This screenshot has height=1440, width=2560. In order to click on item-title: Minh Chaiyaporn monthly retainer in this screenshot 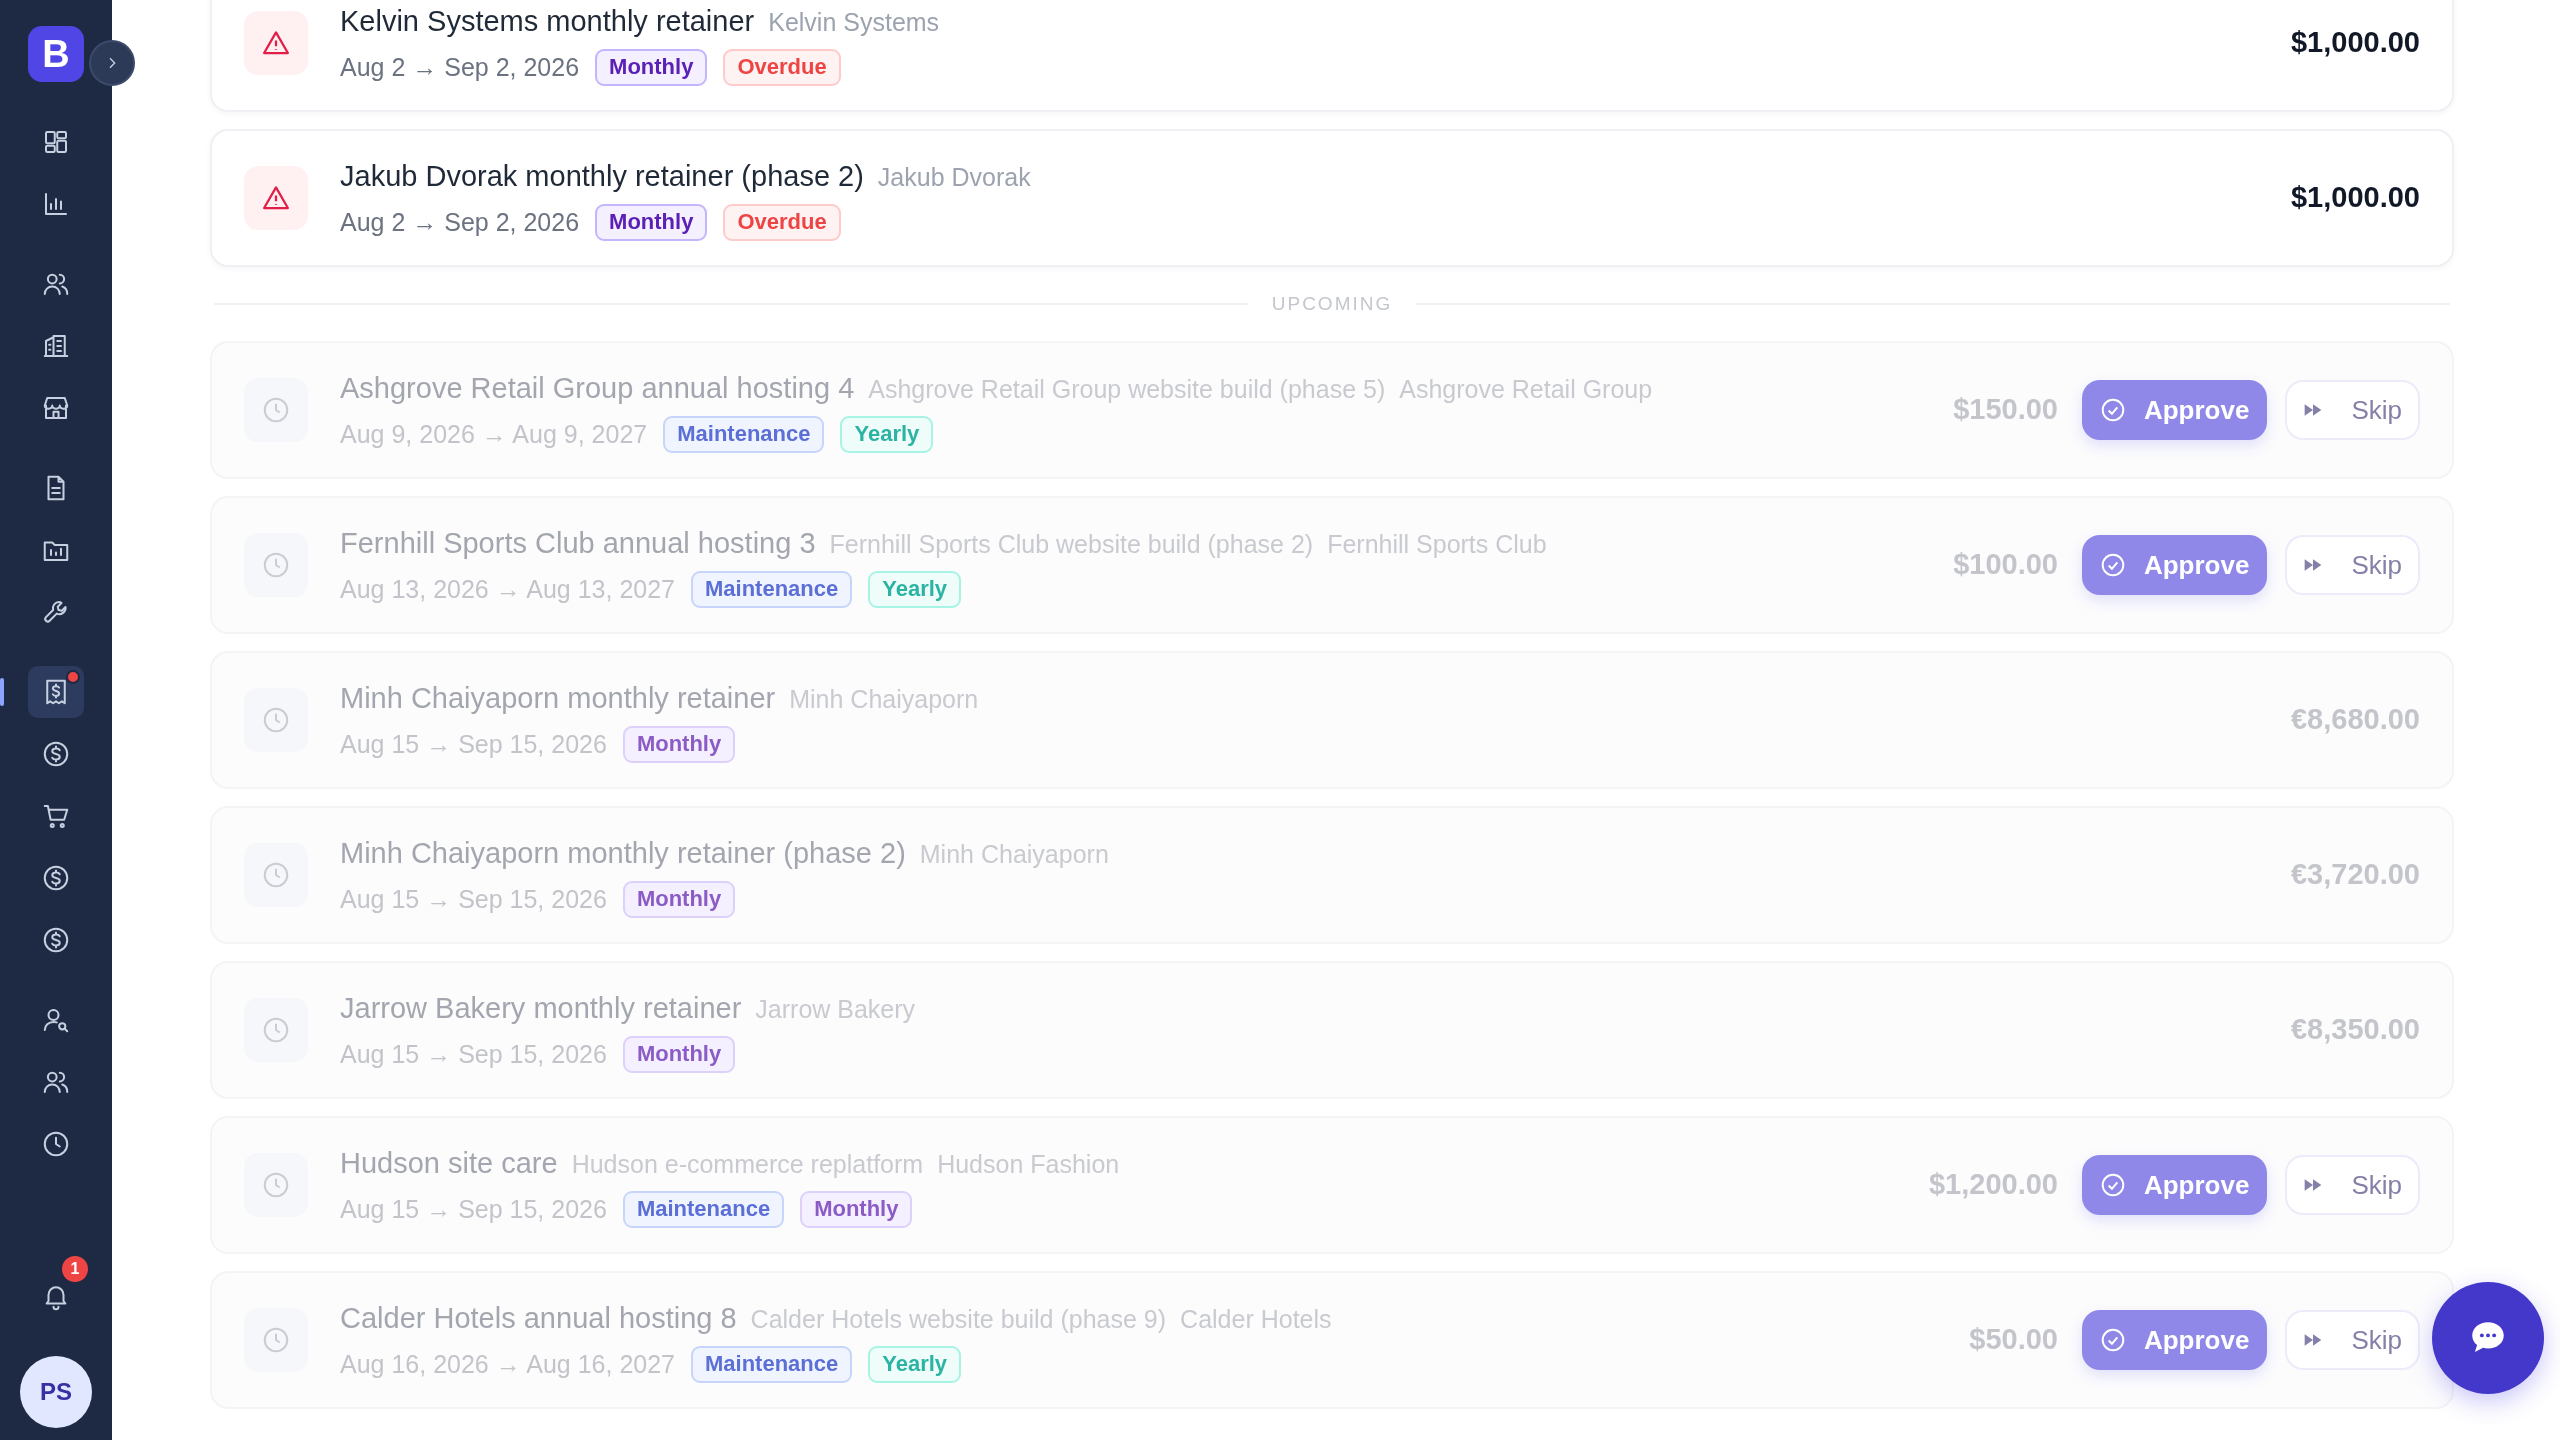, I will do `click(558, 698)`.